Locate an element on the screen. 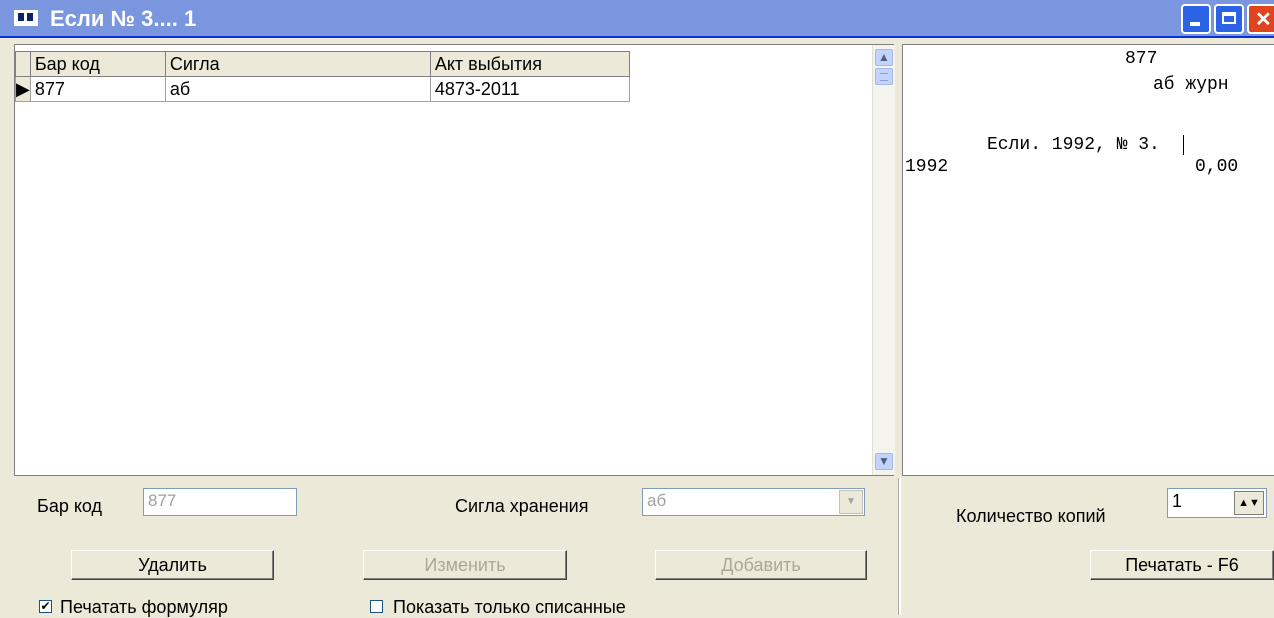 The width and height of the screenshot is (1274, 618). storage-value: аб is located at coordinates (657, 500).